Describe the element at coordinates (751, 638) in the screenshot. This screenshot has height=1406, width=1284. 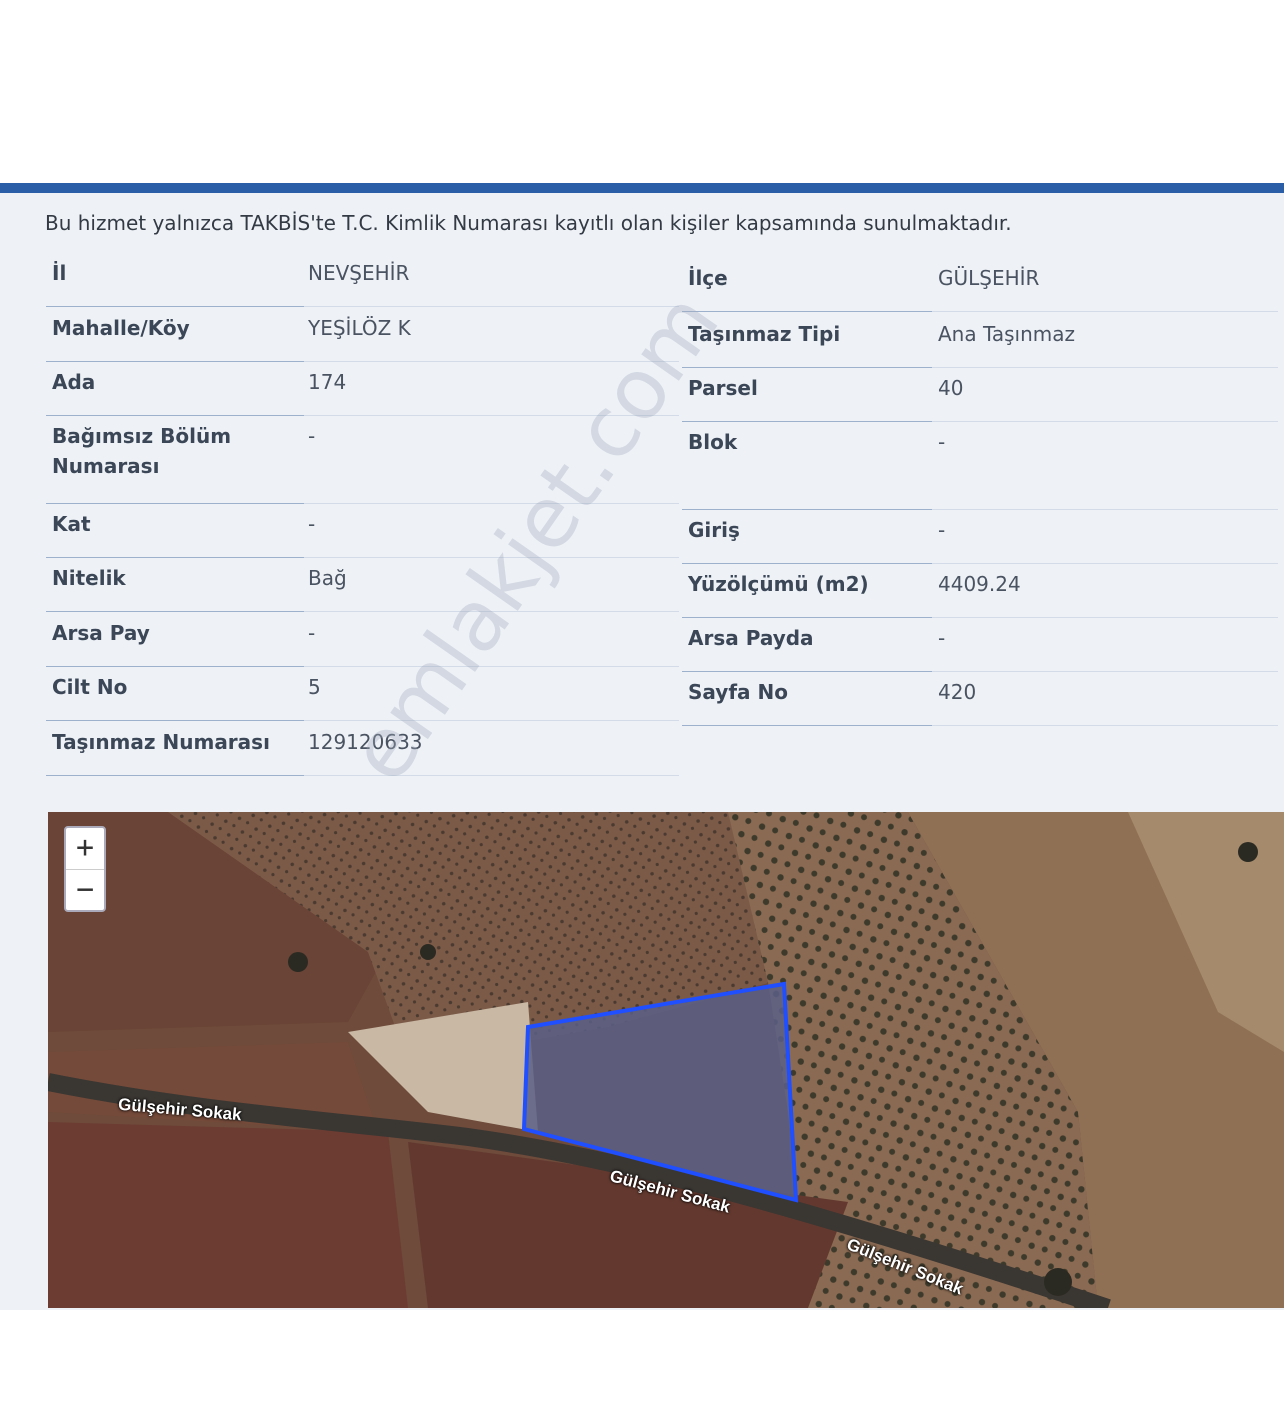
I see `field-label: Arsa Payda` at that location.